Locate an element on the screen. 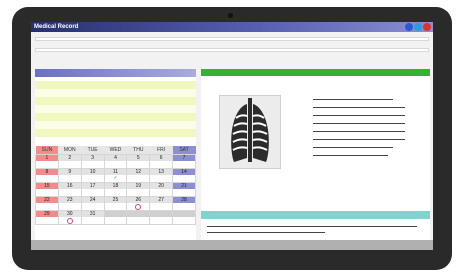 This screenshot has width=458, height=273. search-bar is located at coordinates (232, 39).